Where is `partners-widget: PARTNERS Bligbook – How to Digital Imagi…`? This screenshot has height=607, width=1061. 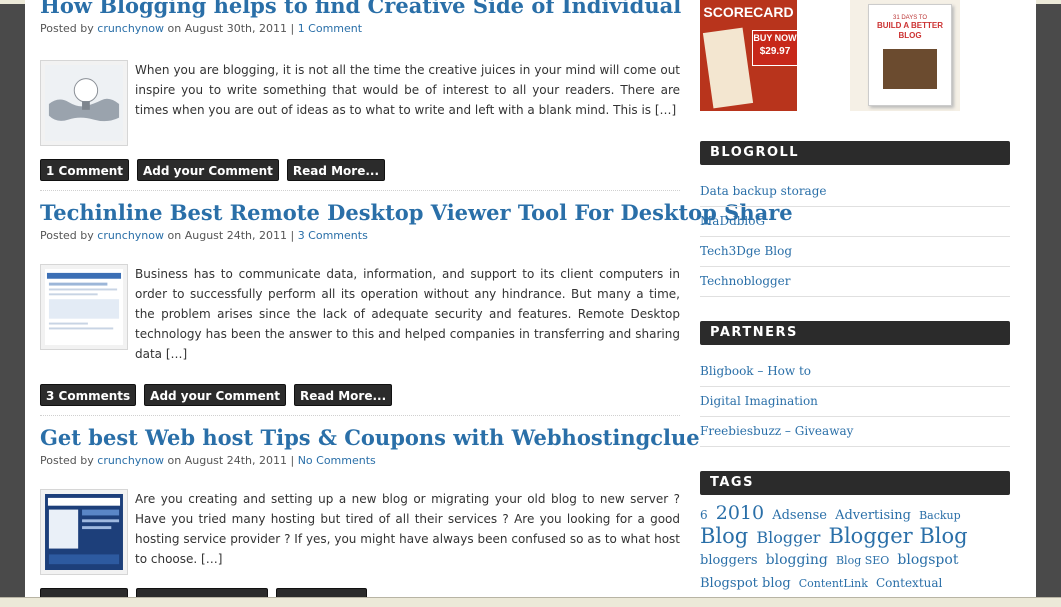
partners-widget: PARTNERS Bligbook – How to Digital Imagi… is located at coordinates (855, 384).